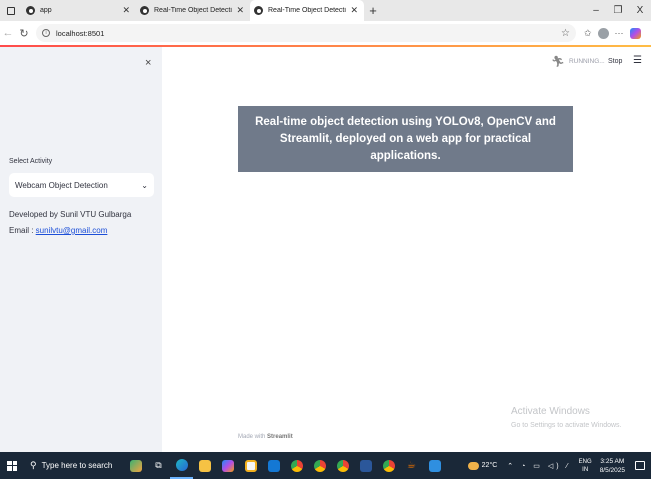 The height and width of the screenshot is (479, 651). What do you see at coordinates (635, 33) in the screenshot?
I see `copilot-icon` at bounding box center [635, 33].